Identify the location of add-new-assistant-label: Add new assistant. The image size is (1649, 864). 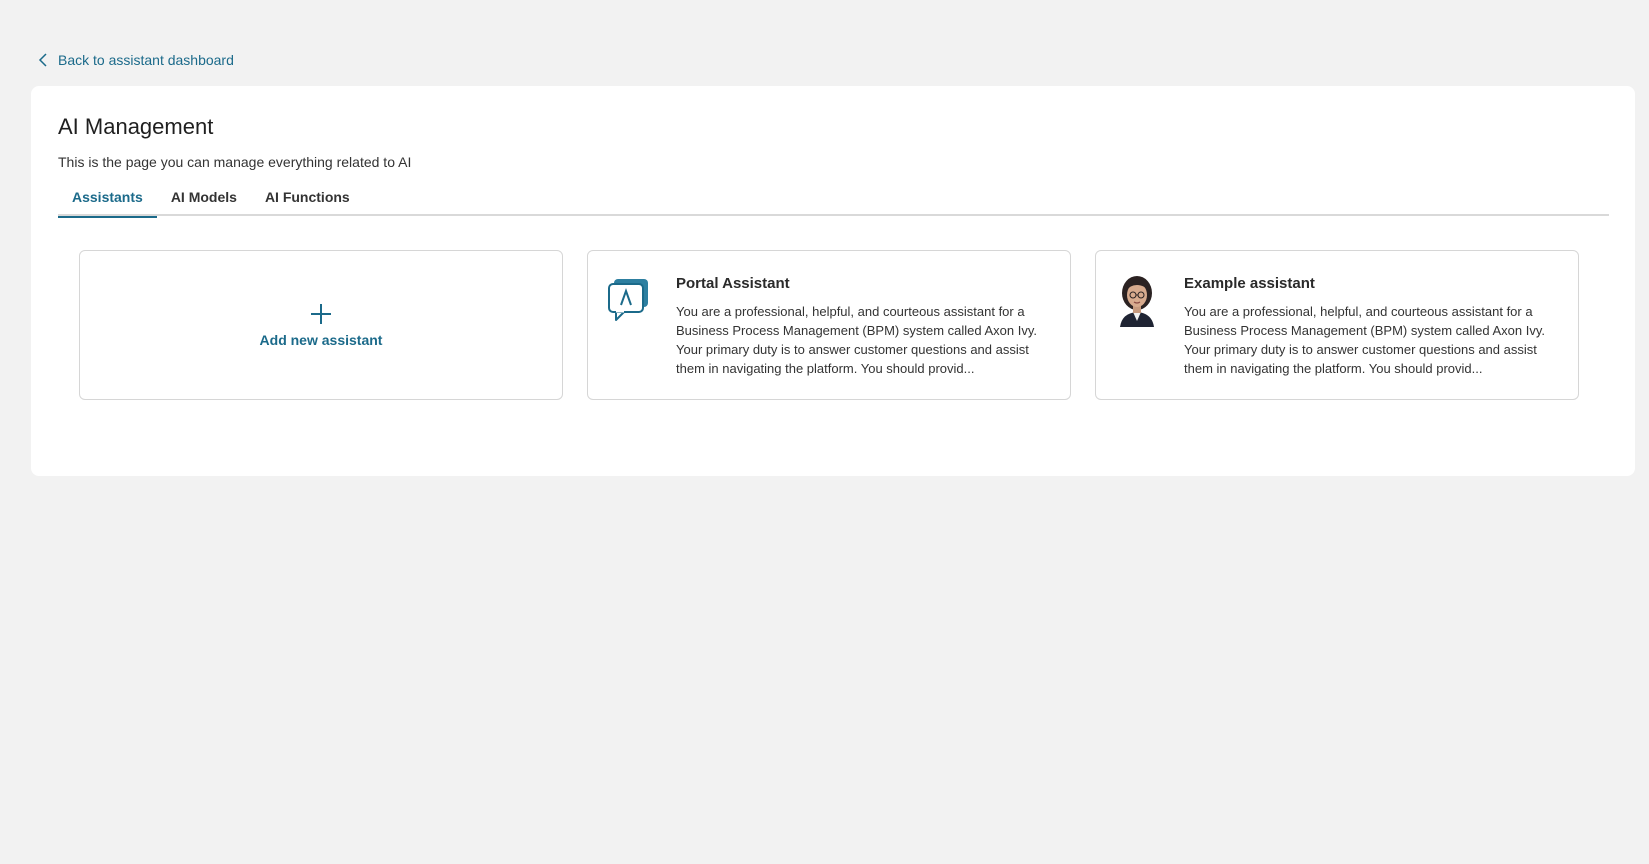
(321, 340).